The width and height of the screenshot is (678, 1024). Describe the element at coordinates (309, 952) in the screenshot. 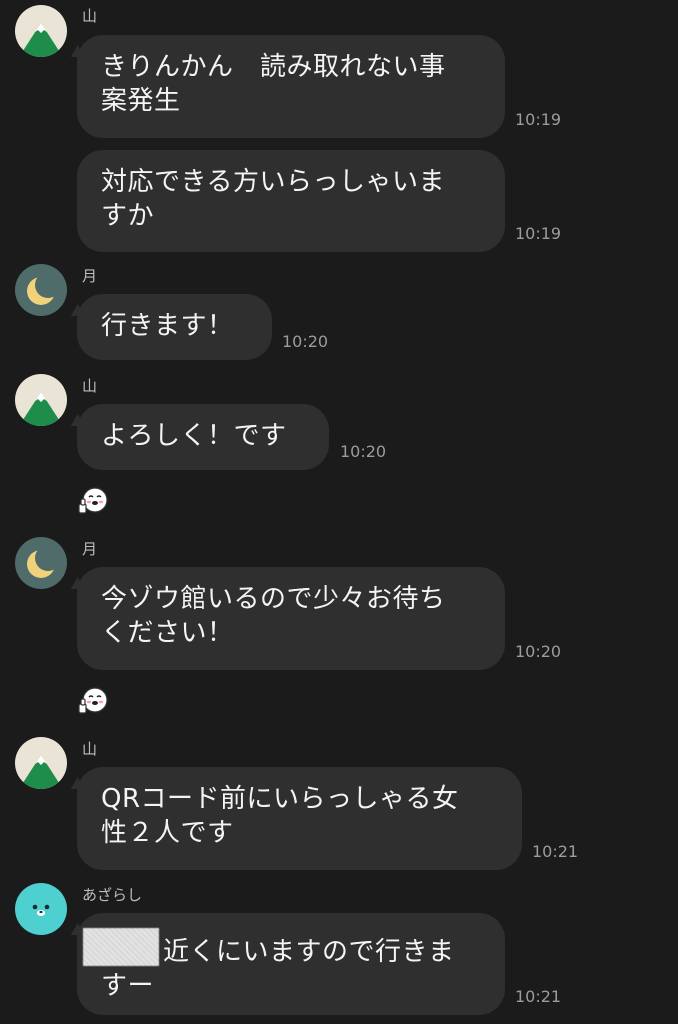

I see `message-text: 近くにいますので行きま` at that location.